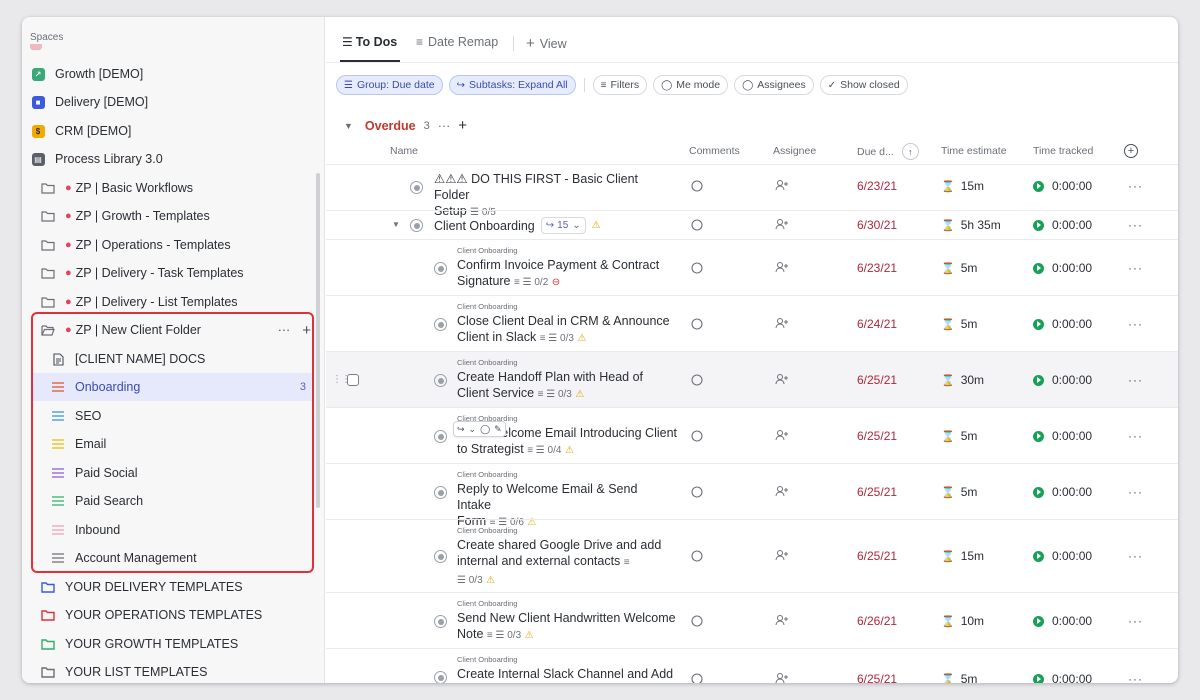 The width and height of the screenshot is (1200, 700). I want to click on time-estimate: ⌛ 10m, so click(962, 621).